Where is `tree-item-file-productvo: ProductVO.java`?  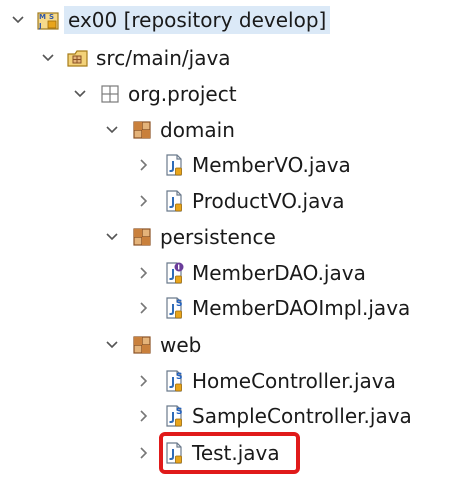
tree-item-file-productvo: ProductVO.java is located at coordinates (231, 201).